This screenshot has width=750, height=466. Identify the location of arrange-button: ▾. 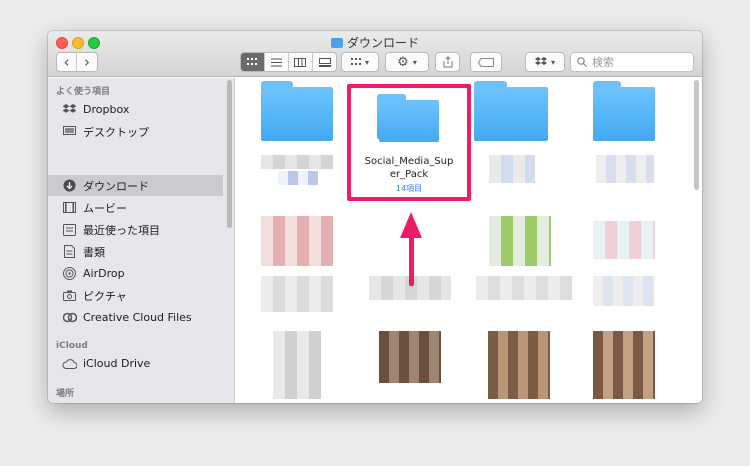
(360, 62).